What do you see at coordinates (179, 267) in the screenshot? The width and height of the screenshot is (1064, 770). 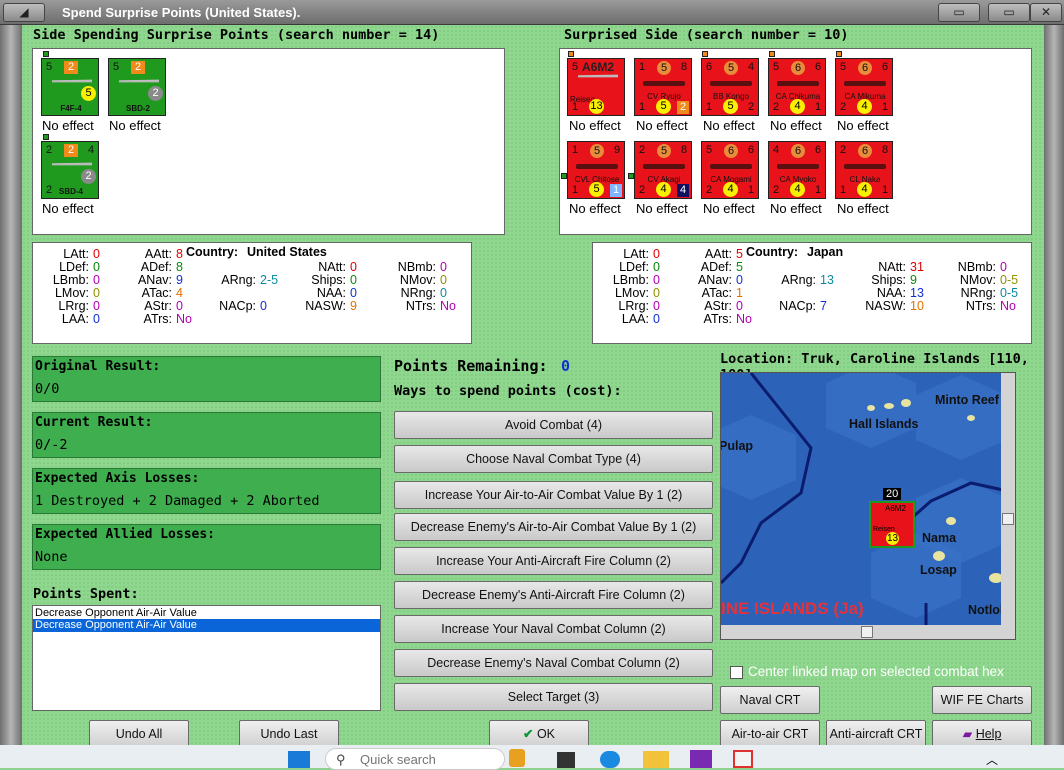 I see `stat-value: 8` at bounding box center [179, 267].